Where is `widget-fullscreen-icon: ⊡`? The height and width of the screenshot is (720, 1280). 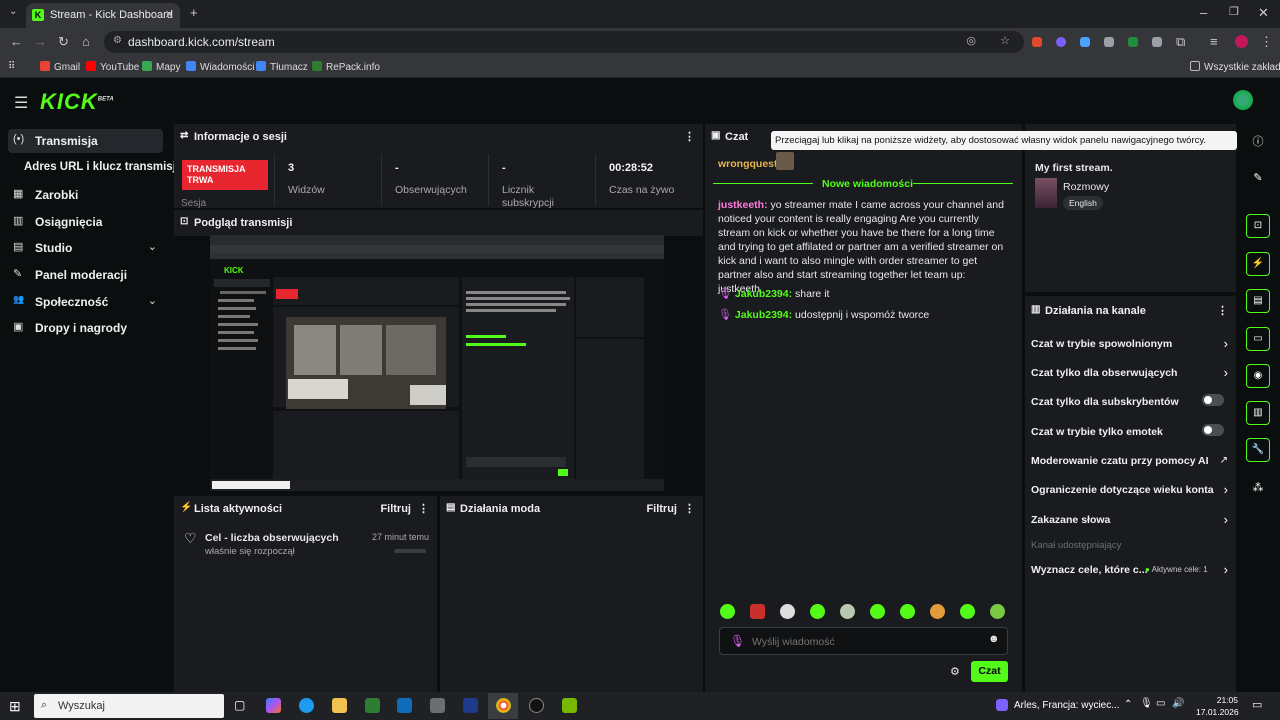
widget-fullscreen-icon: ⊡ is located at coordinates (1258, 226).